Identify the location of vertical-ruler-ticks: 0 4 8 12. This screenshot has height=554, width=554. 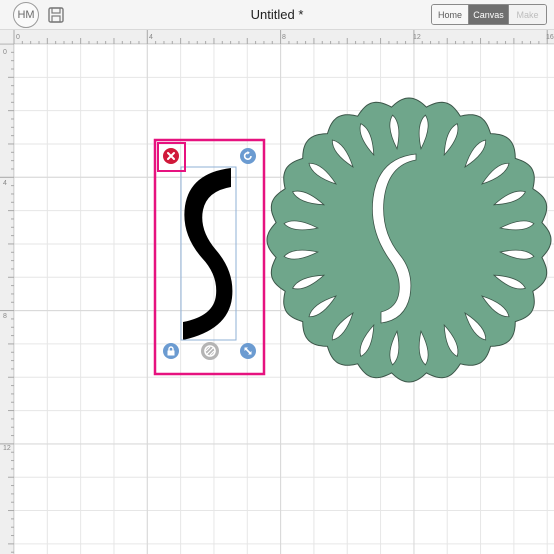
(7, 298).